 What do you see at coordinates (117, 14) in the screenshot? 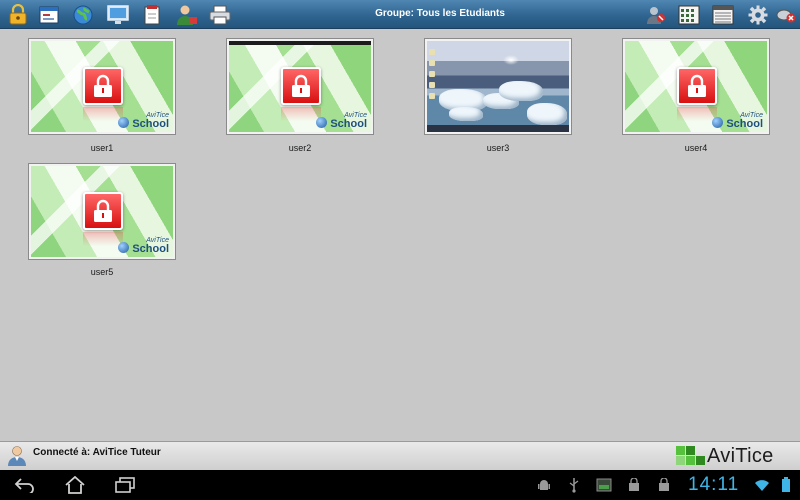
I see `monitor-icon` at bounding box center [117, 14].